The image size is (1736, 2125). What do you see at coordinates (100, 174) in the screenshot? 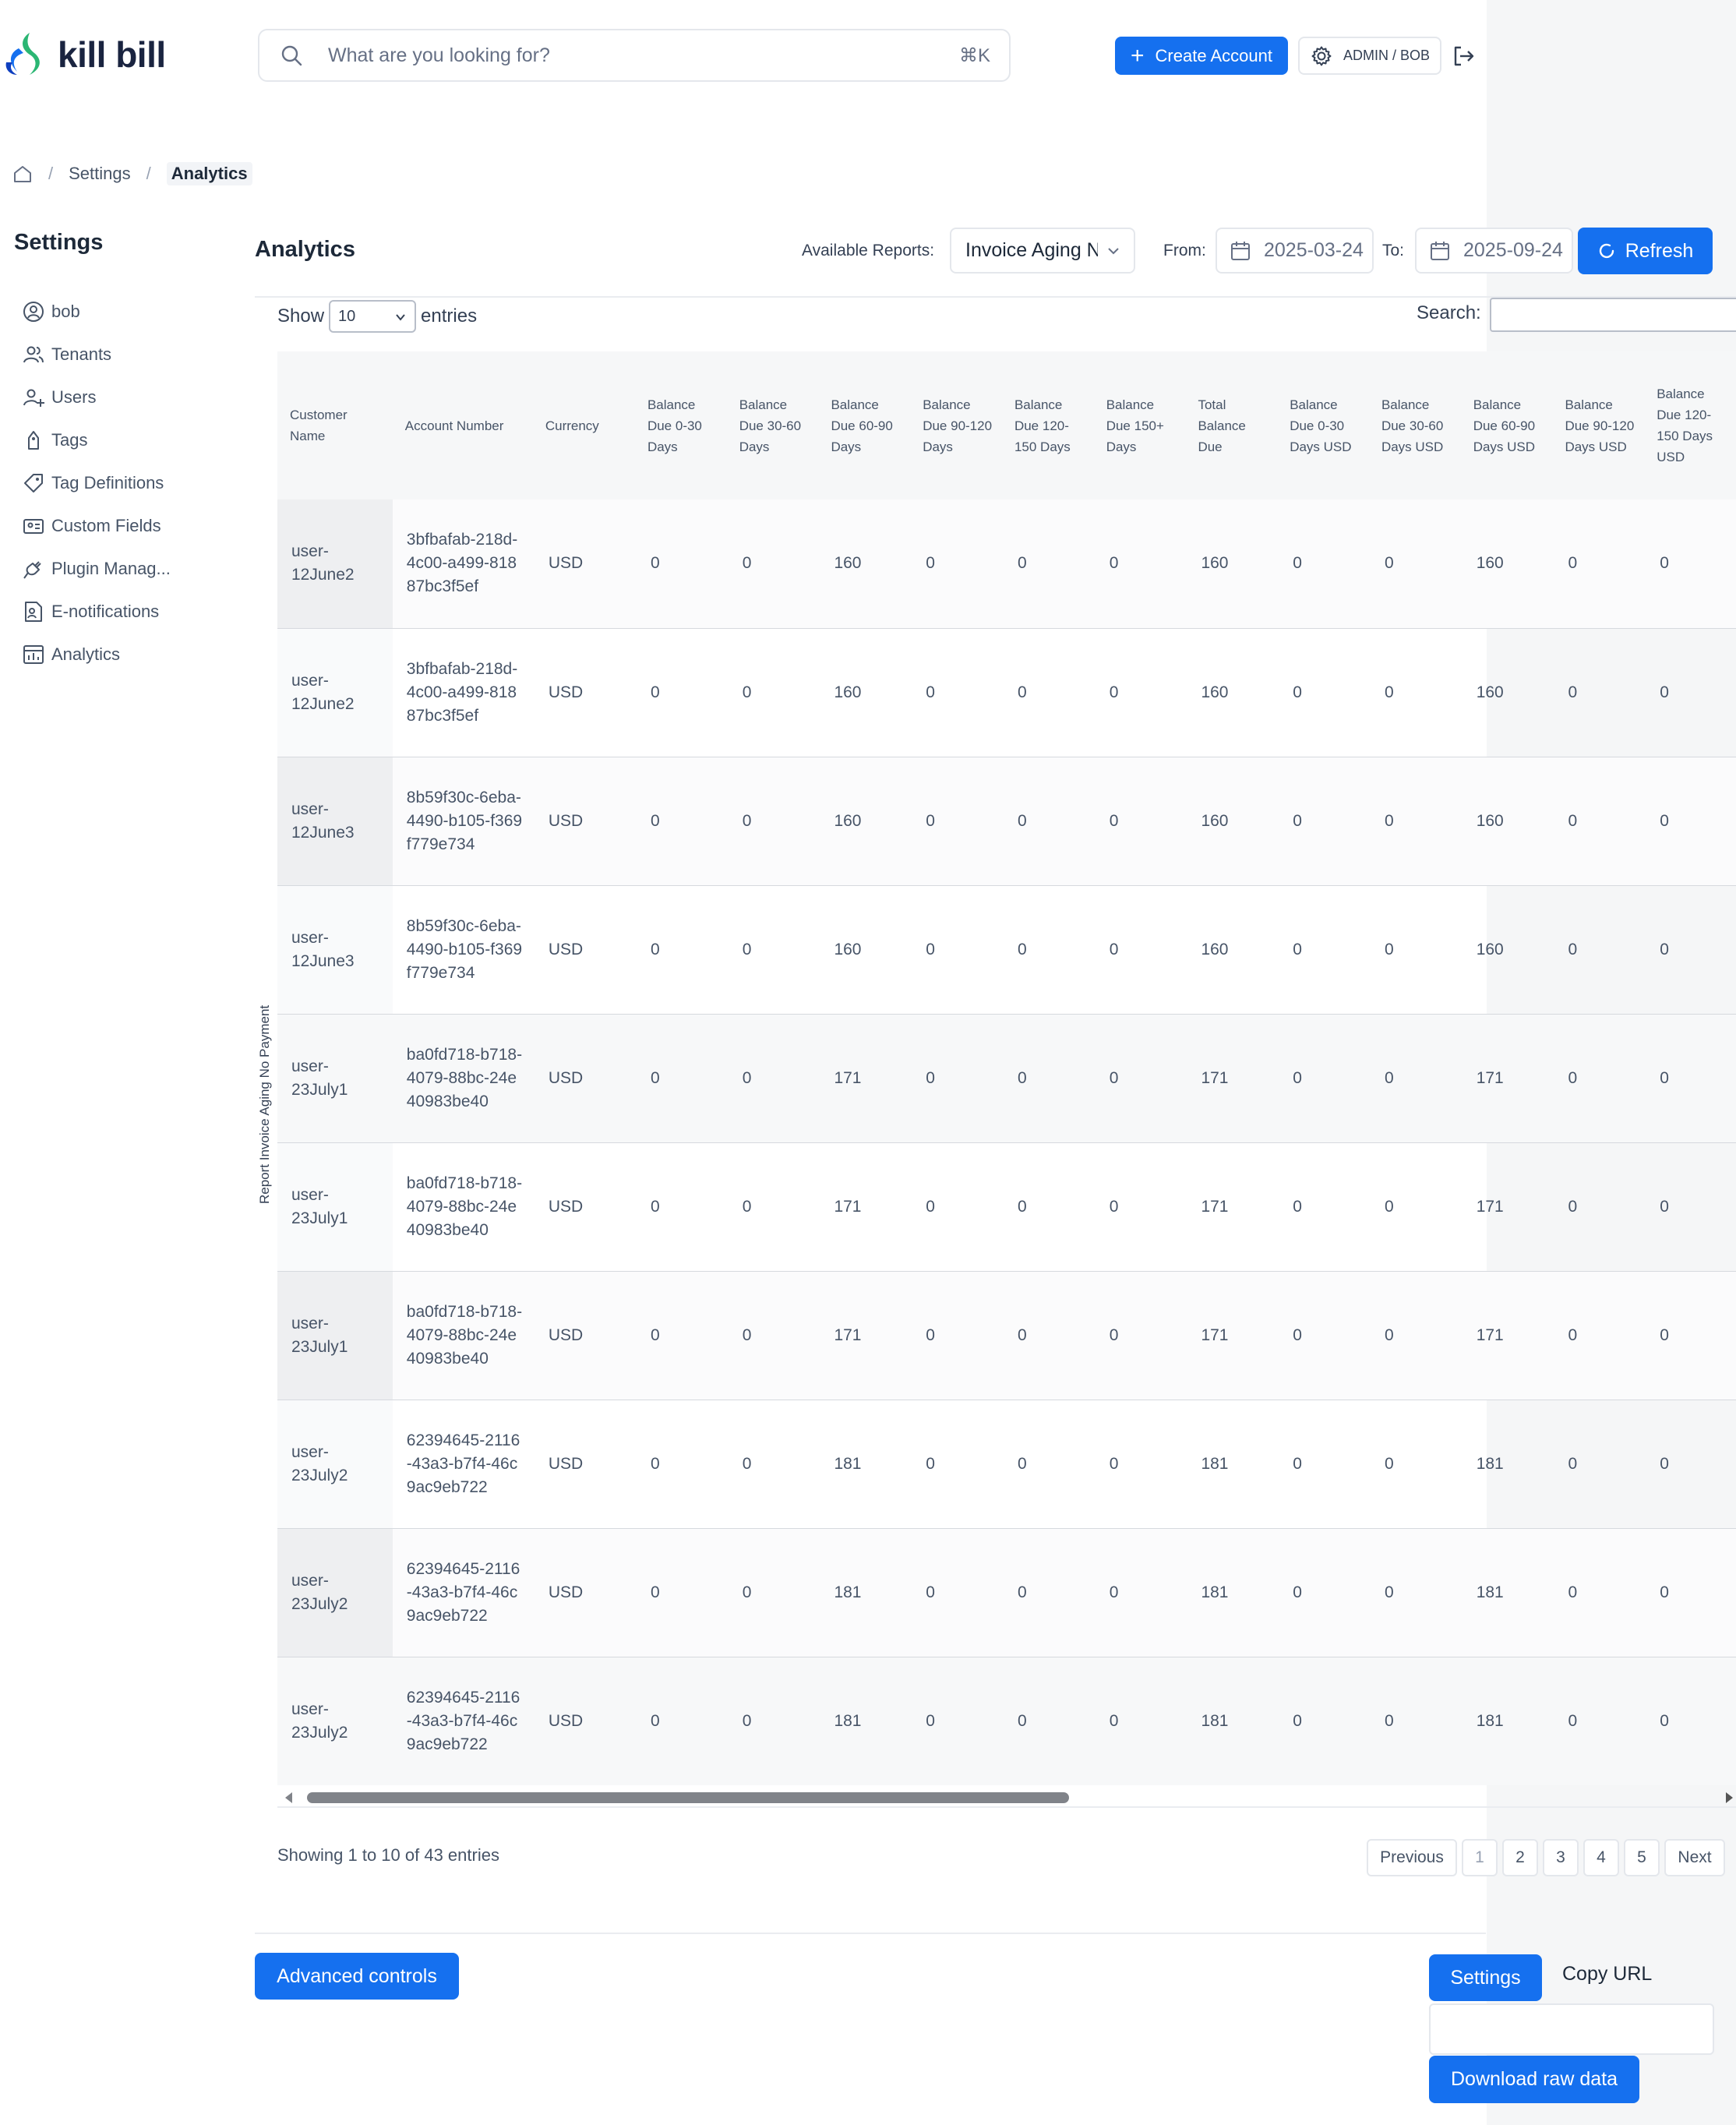
I see `breadcrumb-settings: Settings` at bounding box center [100, 174].